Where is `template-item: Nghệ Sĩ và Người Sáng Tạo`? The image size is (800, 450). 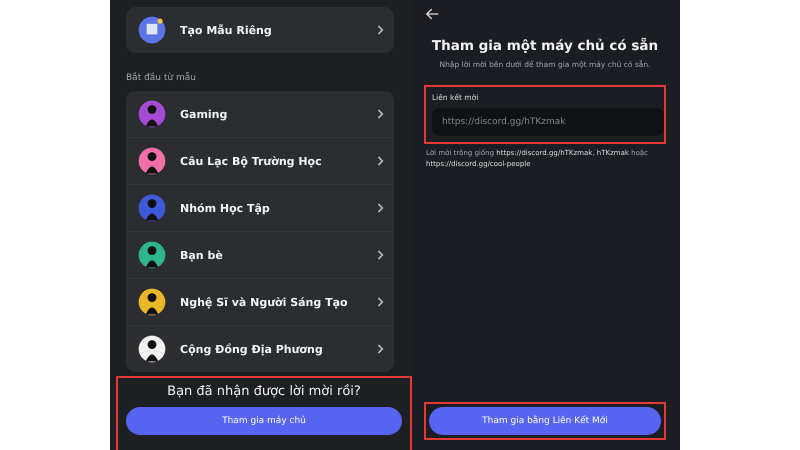
template-item: Nghệ Sĩ và Người Sáng Tạo is located at coordinates (260, 302).